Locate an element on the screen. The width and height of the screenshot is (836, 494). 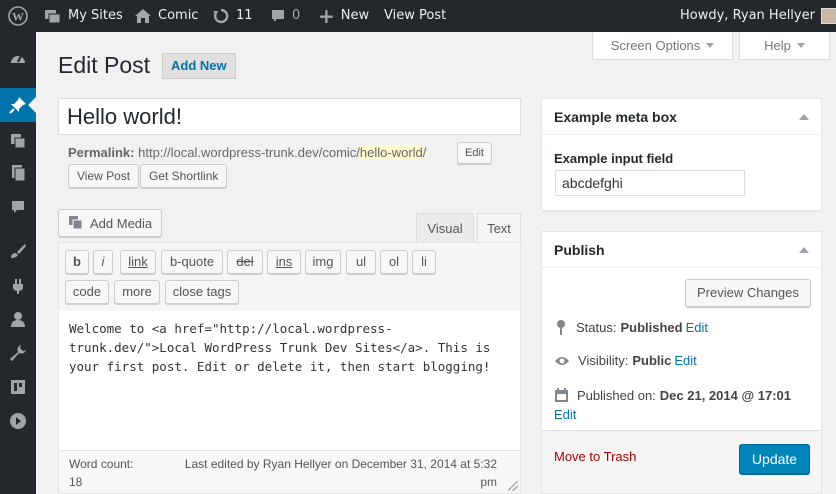
meta-box-header: Example meta box is located at coordinates (681, 117).